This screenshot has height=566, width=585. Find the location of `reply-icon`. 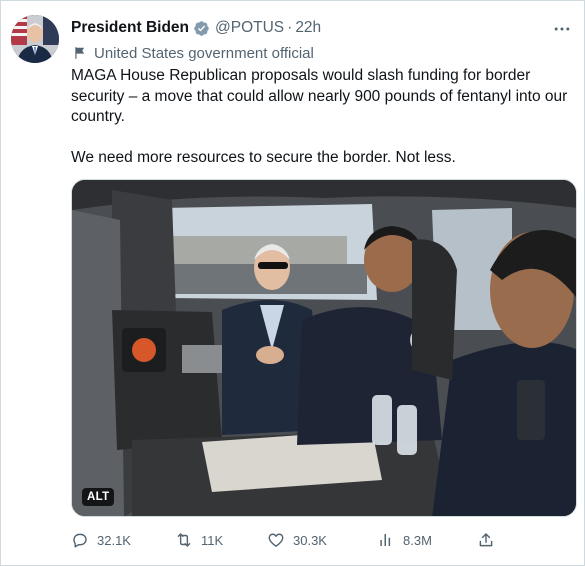

reply-icon is located at coordinates (80, 540).